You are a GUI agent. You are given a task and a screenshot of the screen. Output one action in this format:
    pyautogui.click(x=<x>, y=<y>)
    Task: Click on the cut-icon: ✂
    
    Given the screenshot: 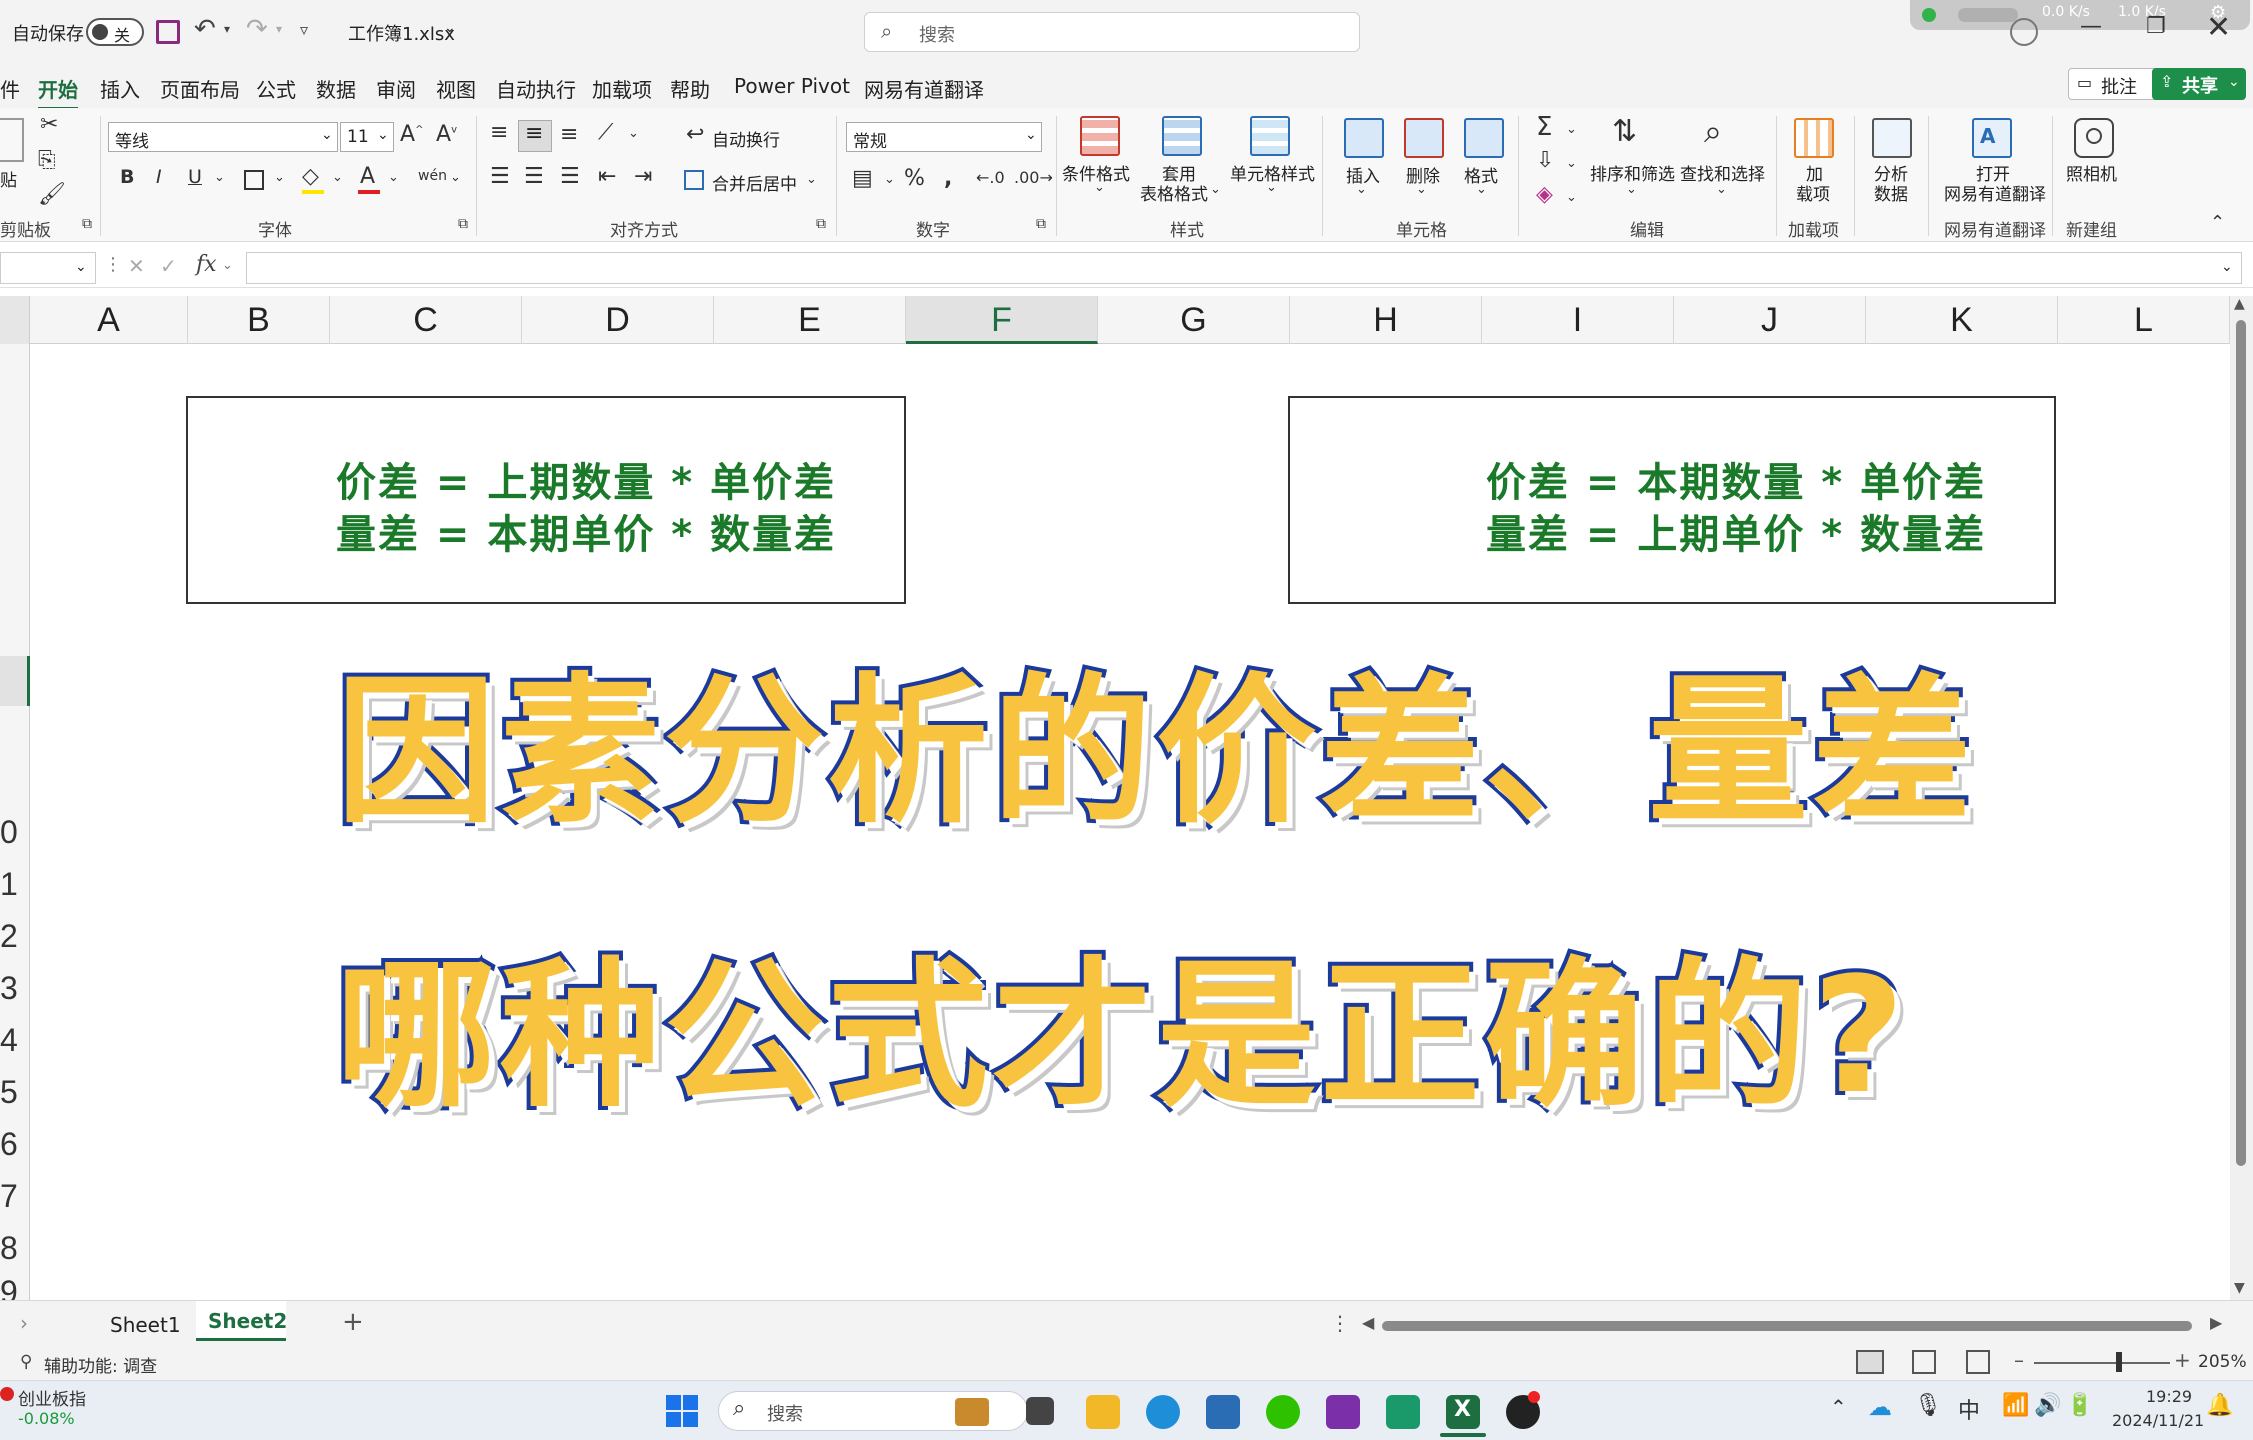 What is the action you would take?
    pyautogui.click(x=49, y=124)
    